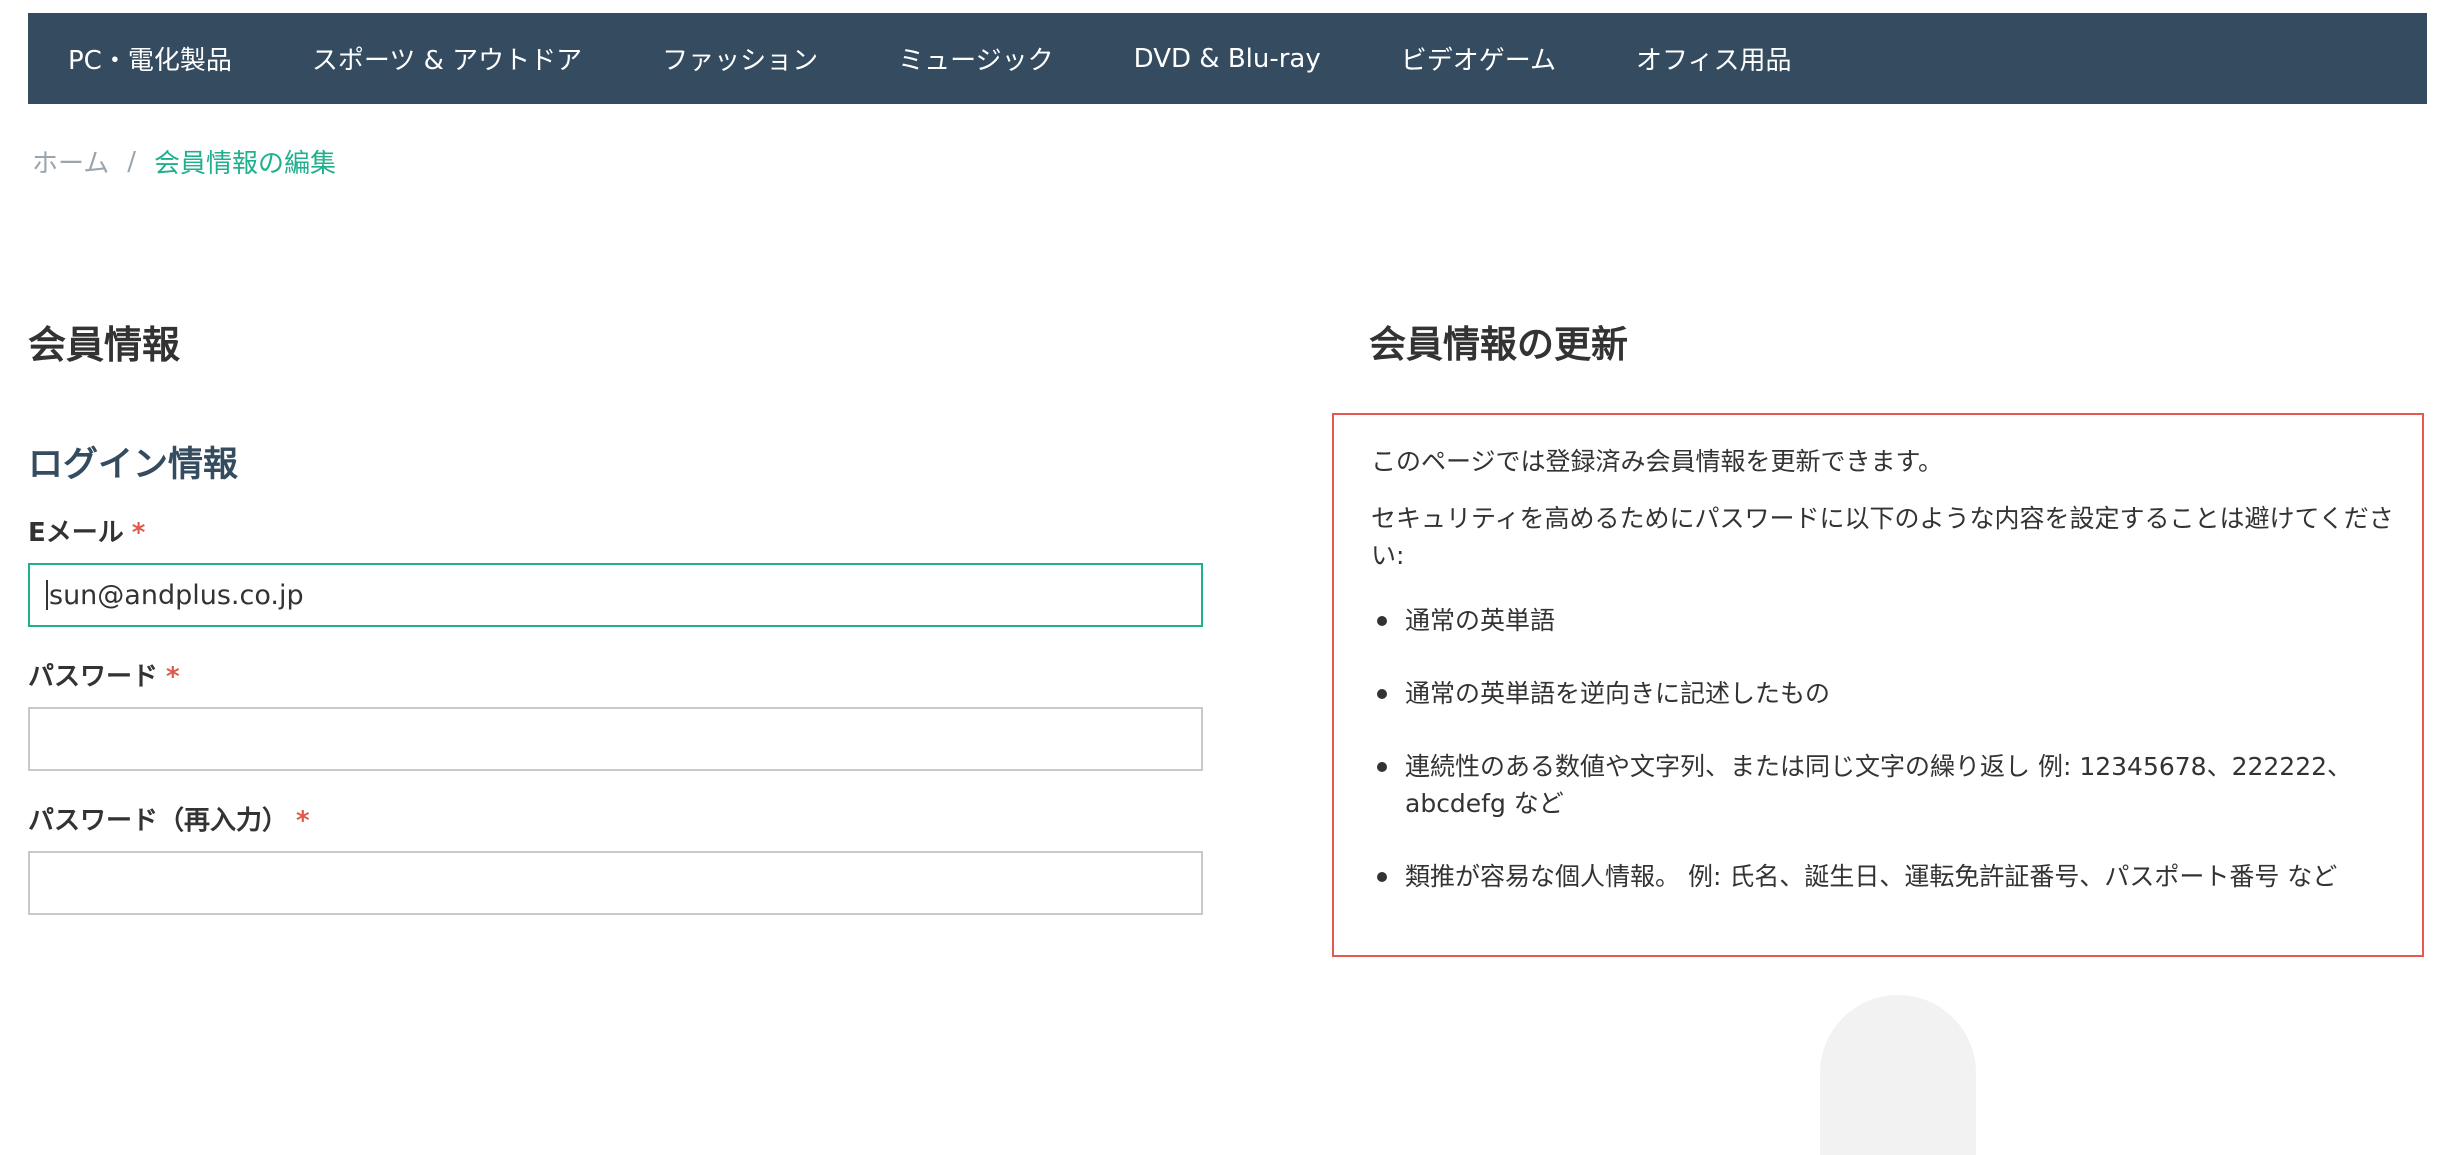 The height and width of the screenshot is (1155, 2453). I want to click on nav-item-music: ミュージック, so click(975, 58).